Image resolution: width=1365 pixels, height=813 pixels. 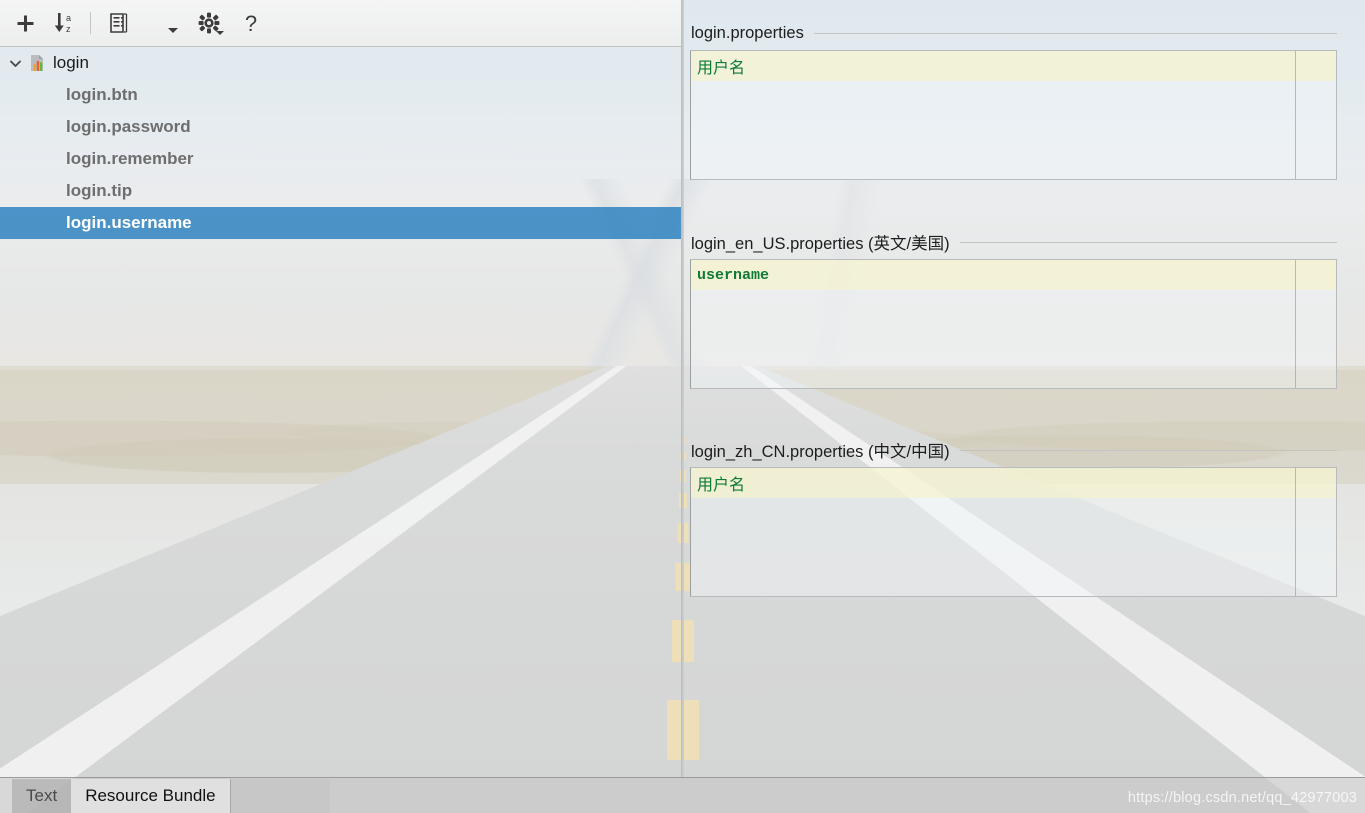 I want to click on editor-toolbar: a z ?, so click(x=341, y=23).